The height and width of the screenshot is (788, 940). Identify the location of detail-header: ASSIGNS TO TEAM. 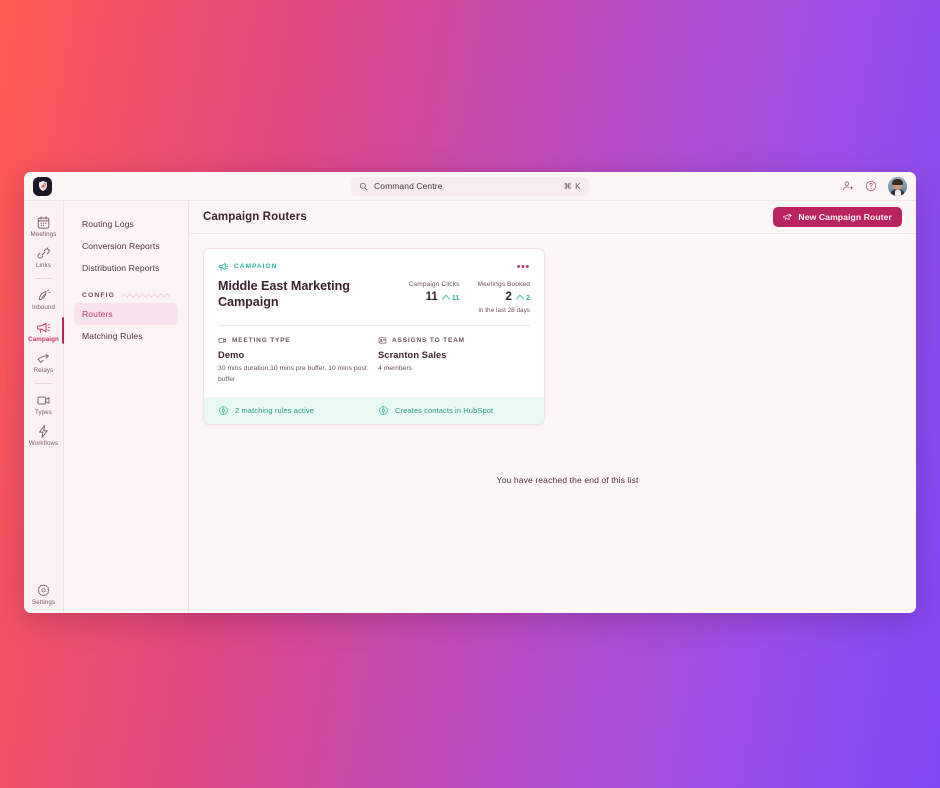
(454, 340).